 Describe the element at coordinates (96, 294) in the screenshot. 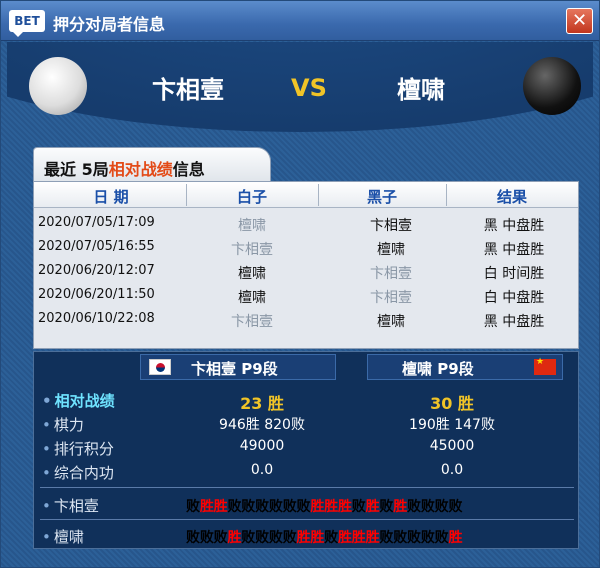

I see `row-date: 2020/06/20/11:50` at that location.